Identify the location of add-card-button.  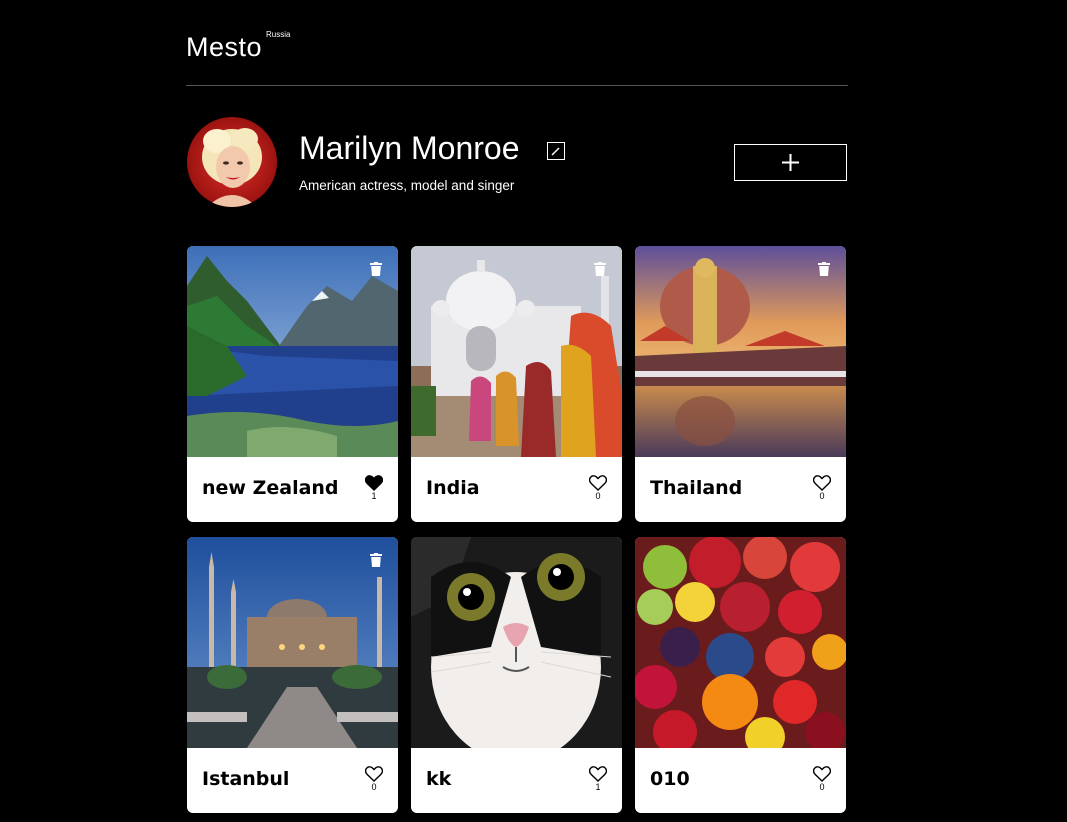
(790, 162).